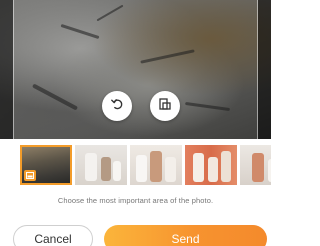 Image resolution: width=320 pixels, height=246 pixels. What do you see at coordinates (30, 175) in the screenshot?
I see `image-badge-icon` at bounding box center [30, 175].